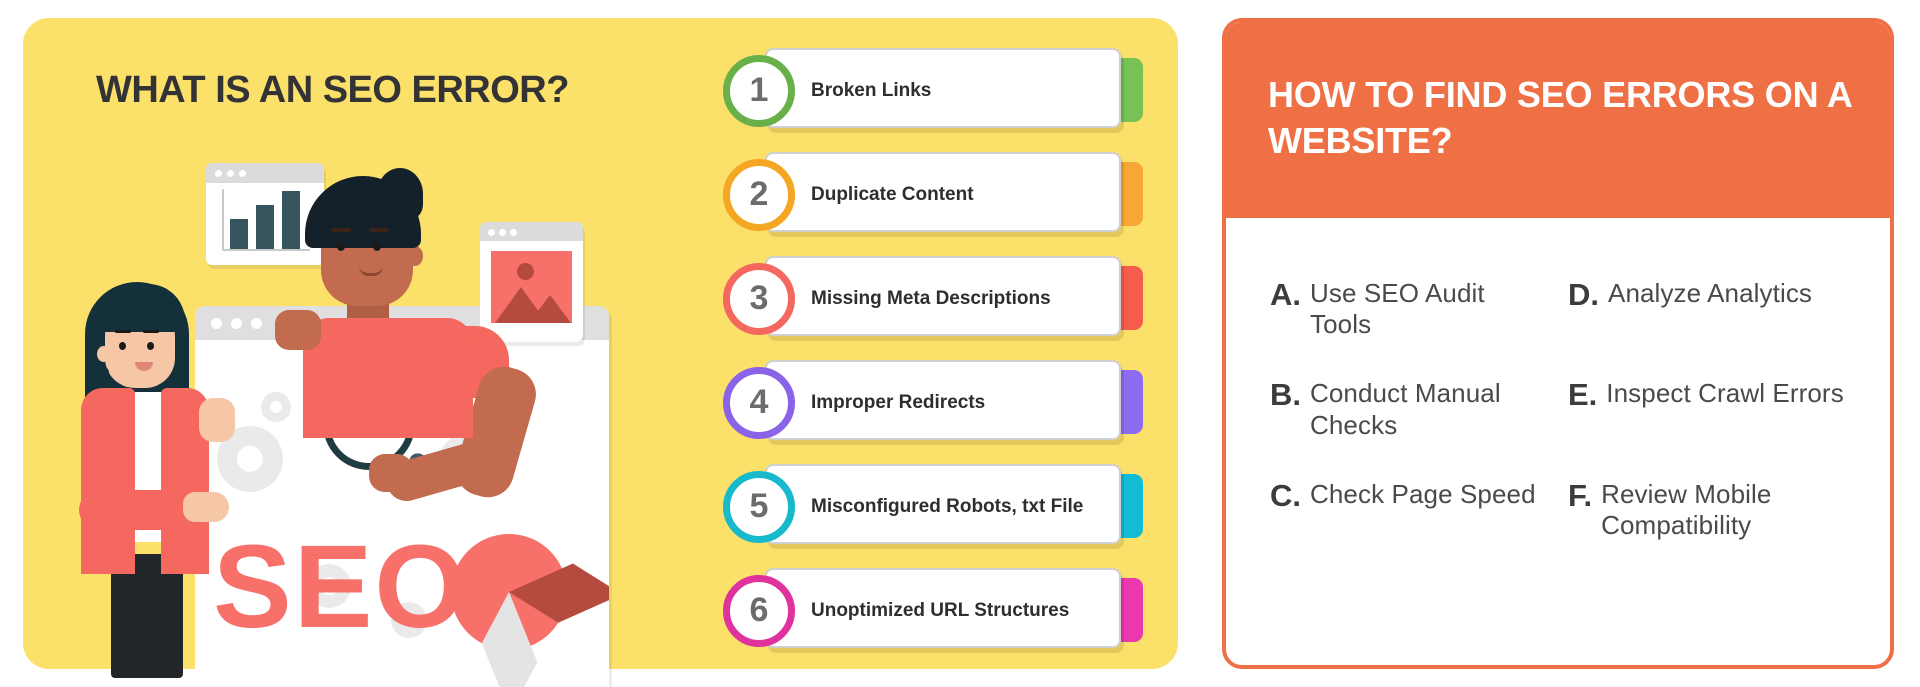  I want to click on list-item: D. Analyze Analytics, so click(1709, 309).